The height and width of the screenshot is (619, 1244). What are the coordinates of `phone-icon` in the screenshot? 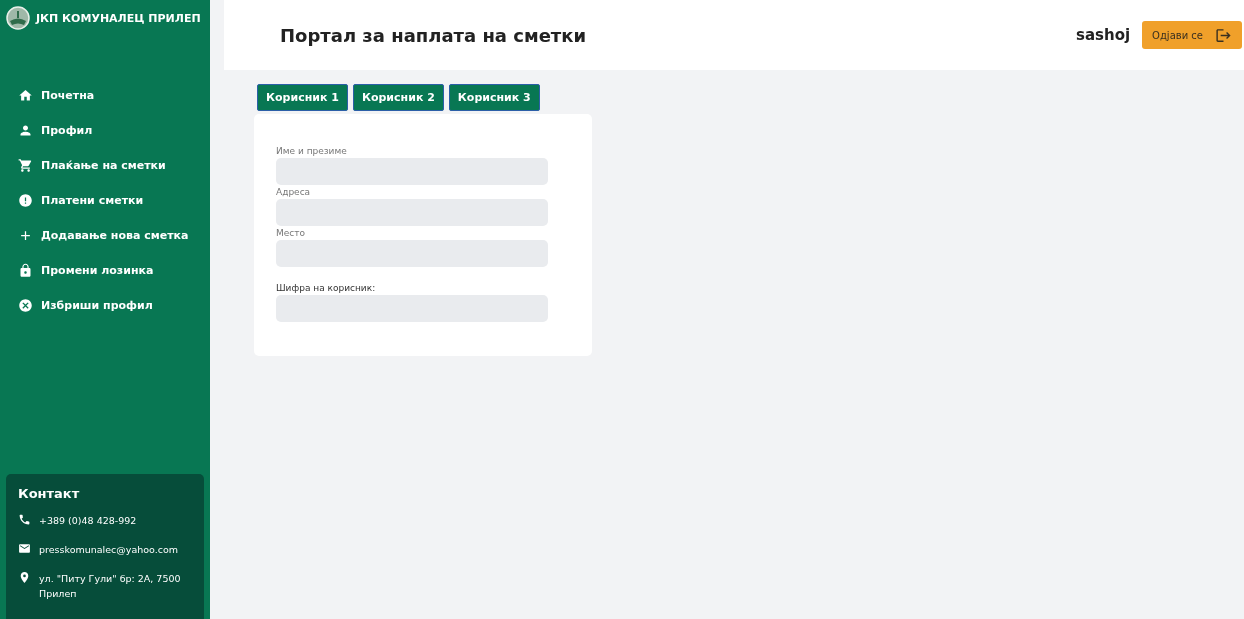 It's located at (24, 519).